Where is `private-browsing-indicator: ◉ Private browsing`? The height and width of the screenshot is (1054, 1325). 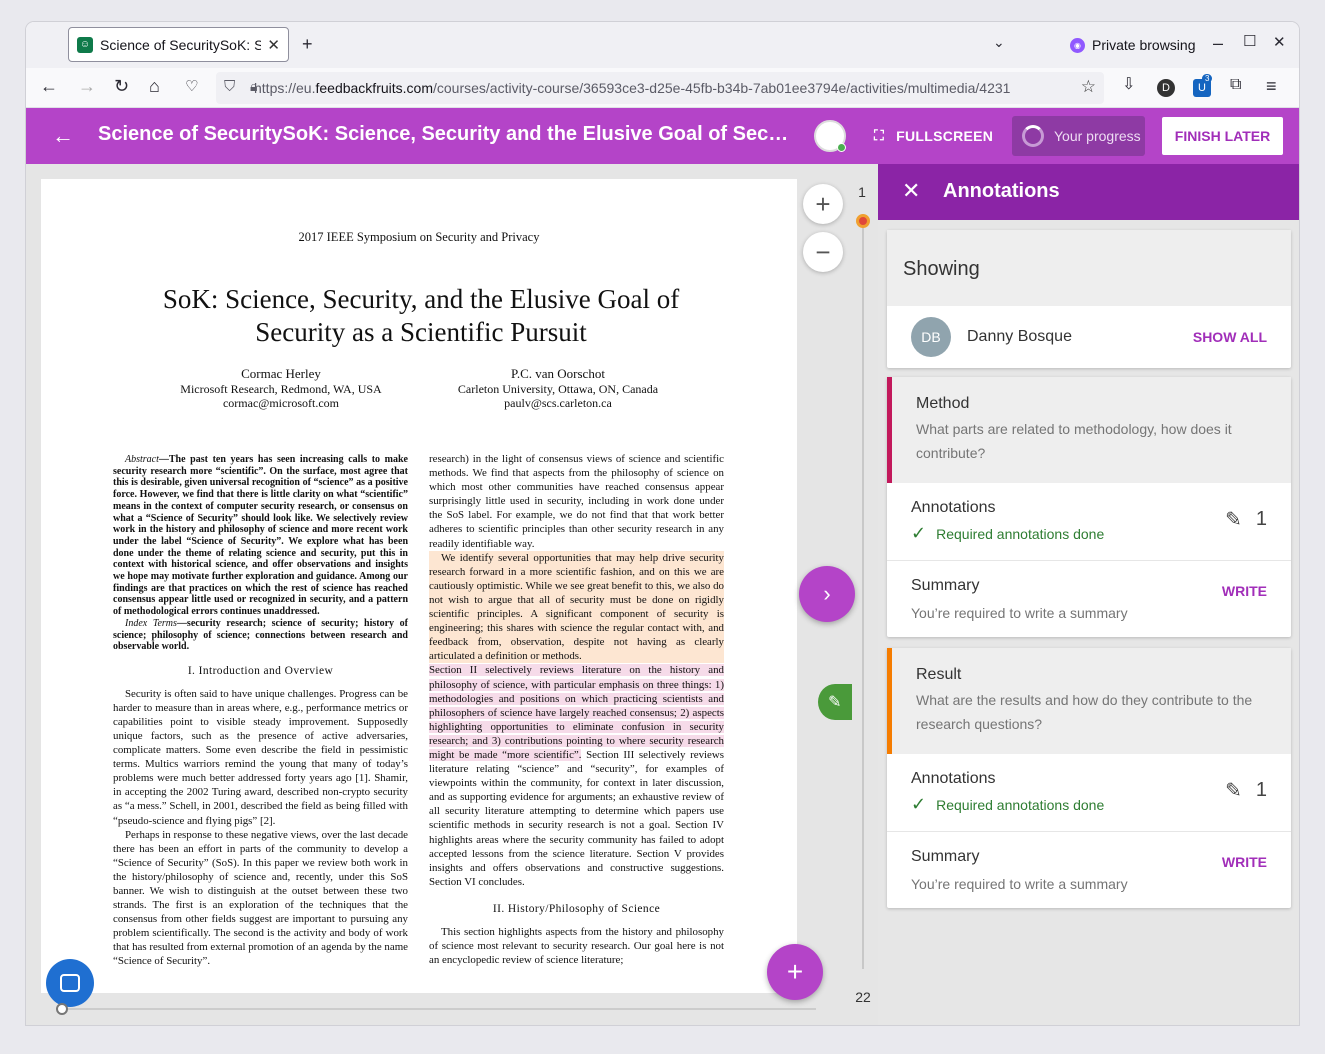 private-browsing-indicator: ◉ Private browsing is located at coordinates (1133, 45).